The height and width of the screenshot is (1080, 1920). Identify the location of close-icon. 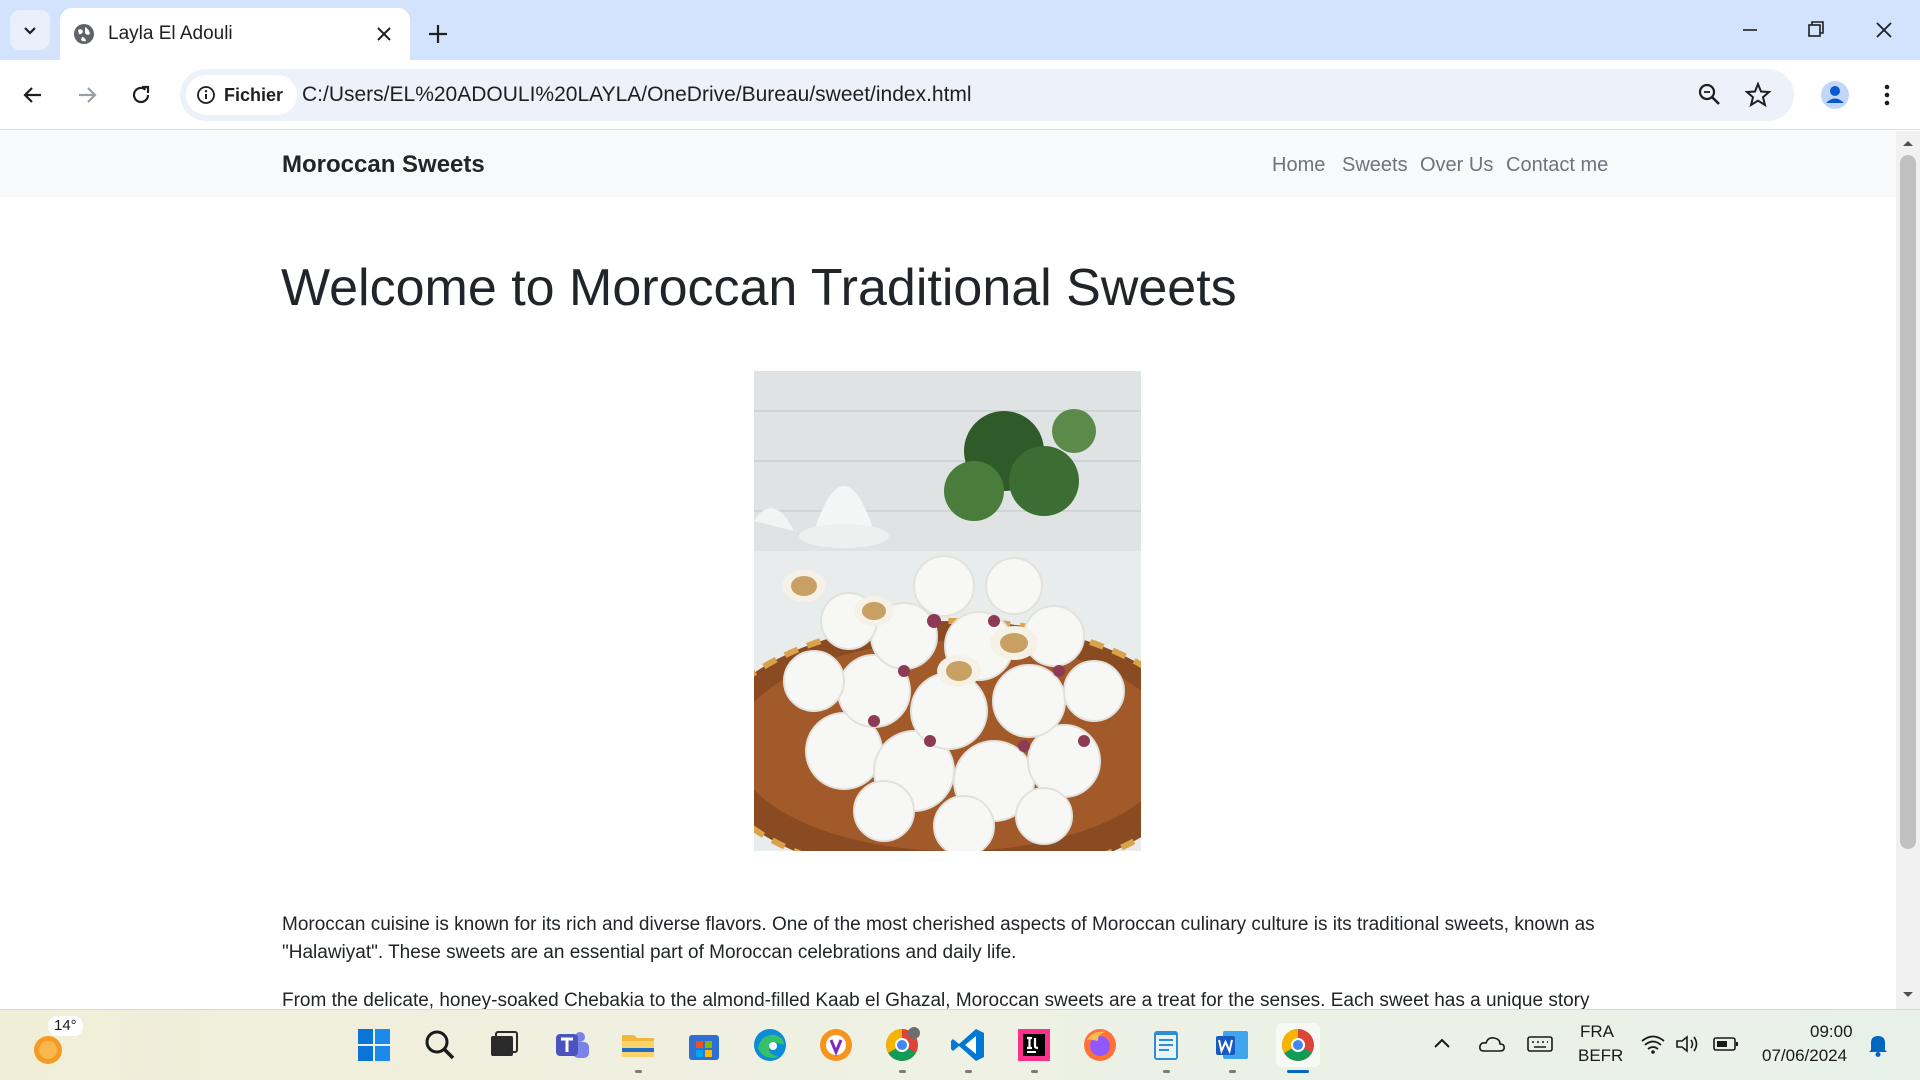
(384, 34).